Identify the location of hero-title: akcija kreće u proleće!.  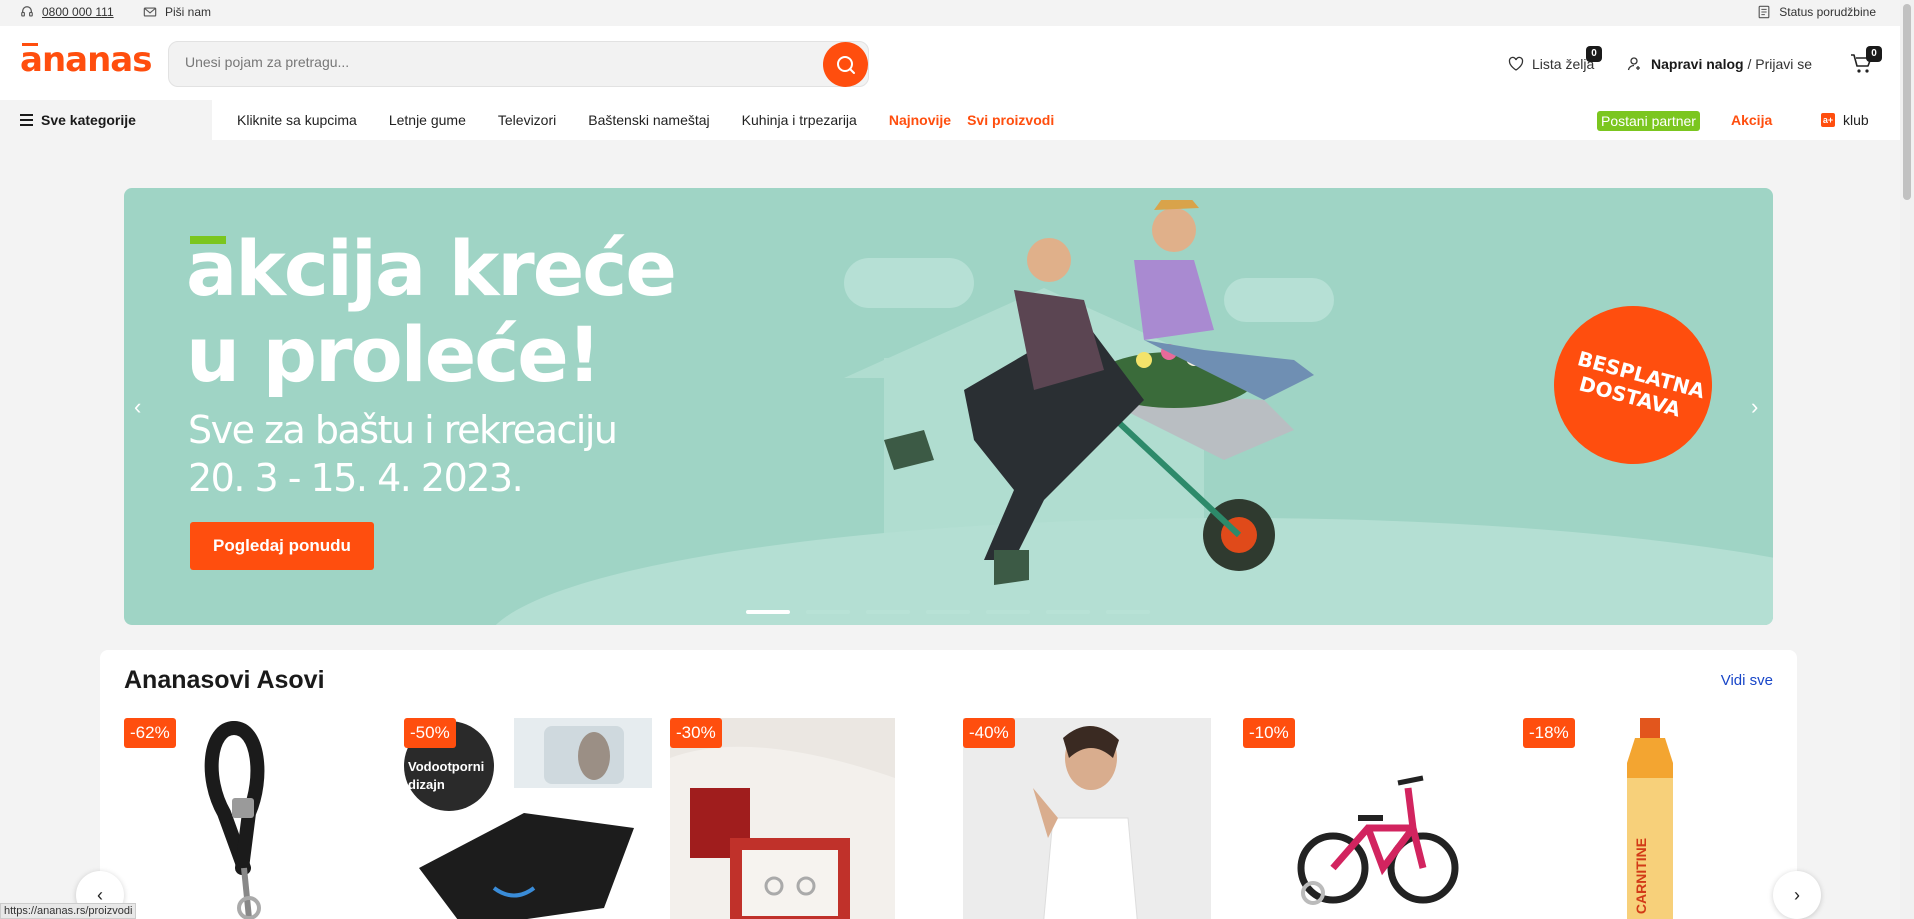
(431, 311).